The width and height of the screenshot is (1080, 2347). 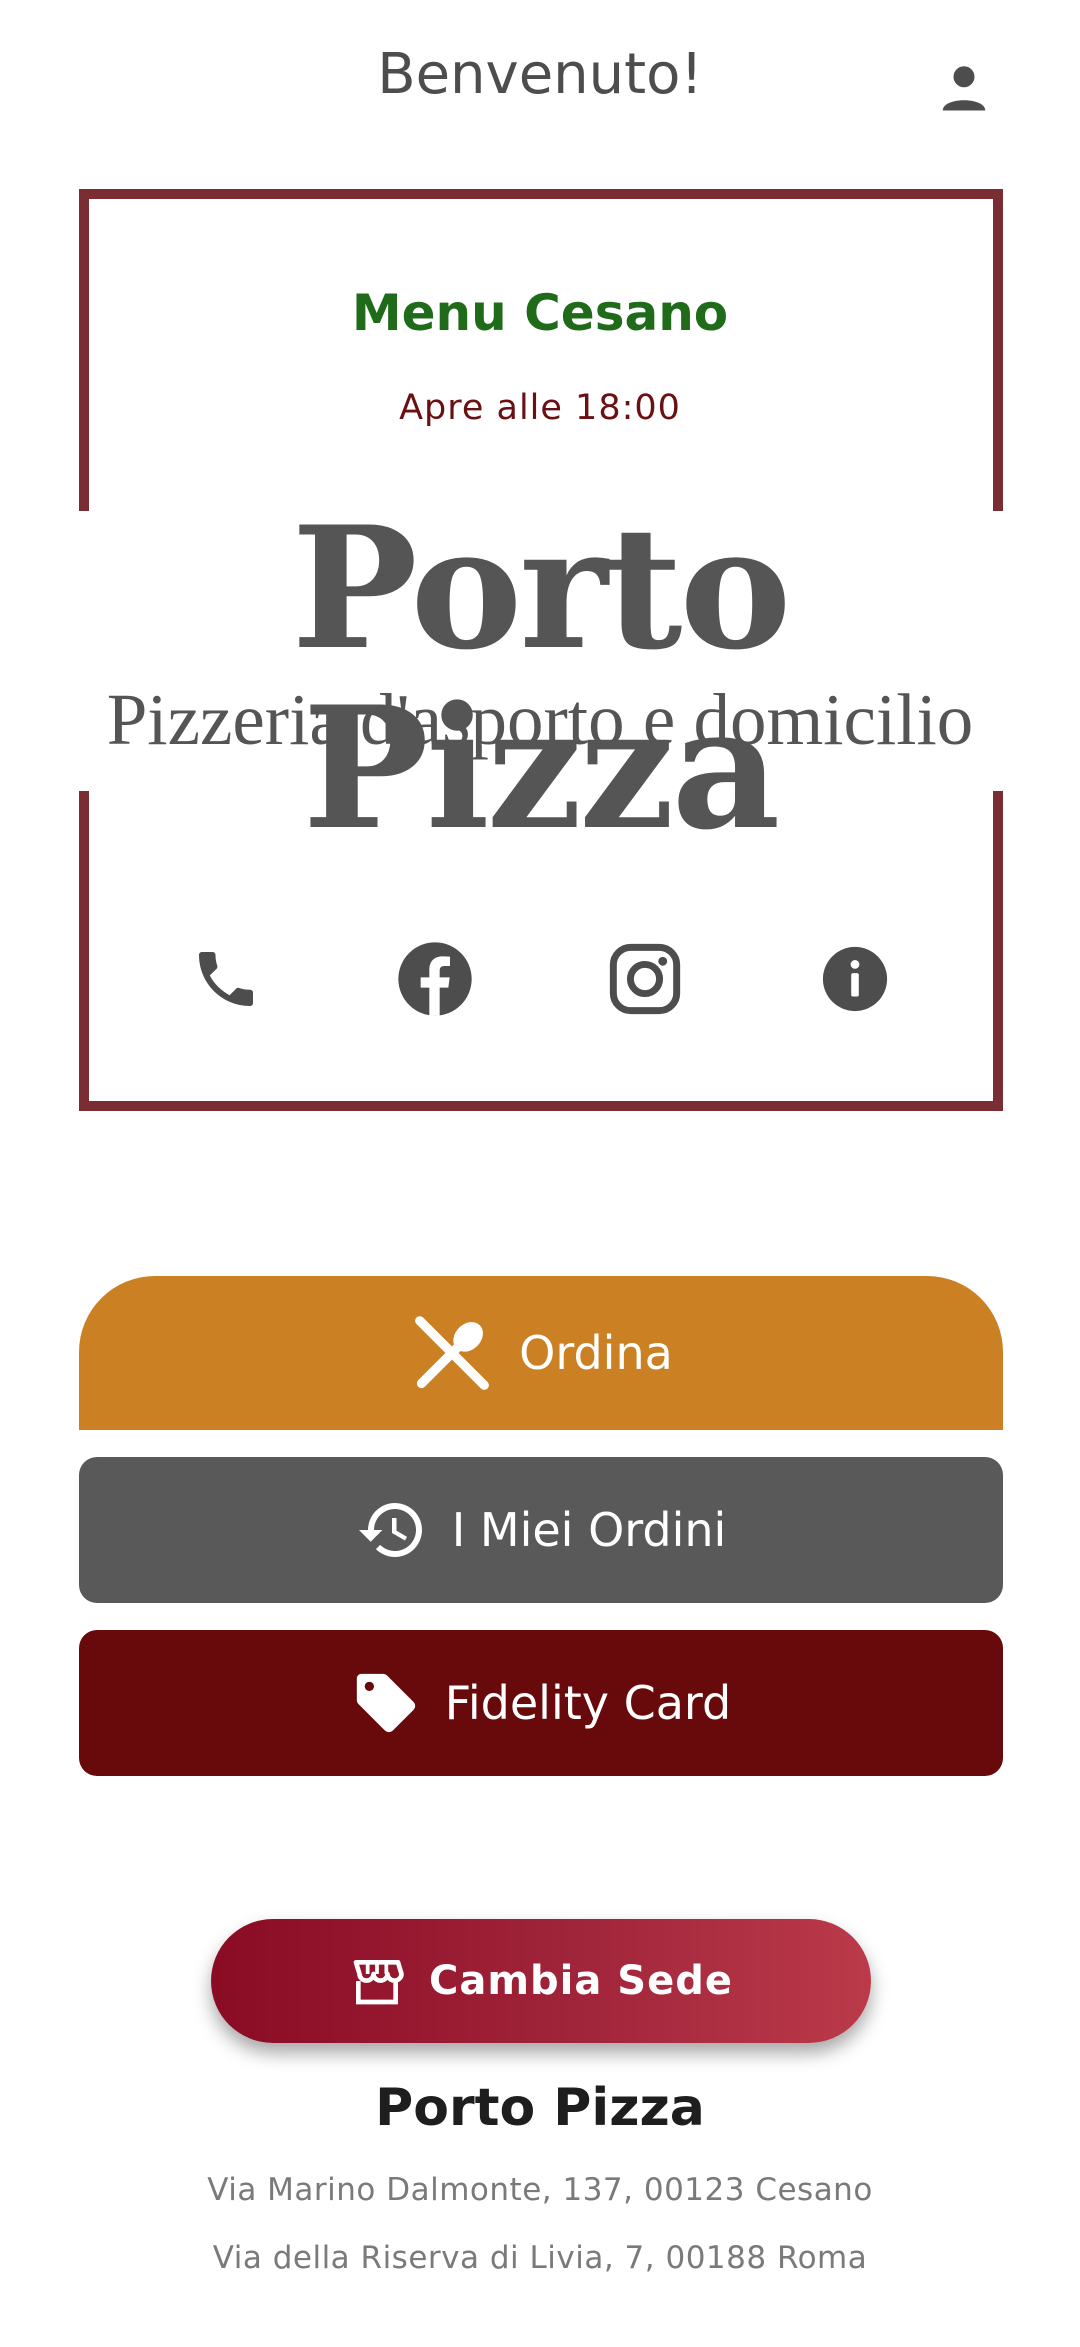 What do you see at coordinates (540, 408) in the screenshot?
I see `opening-hours: Apre alle 18:00` at bounding box center [540, 408].